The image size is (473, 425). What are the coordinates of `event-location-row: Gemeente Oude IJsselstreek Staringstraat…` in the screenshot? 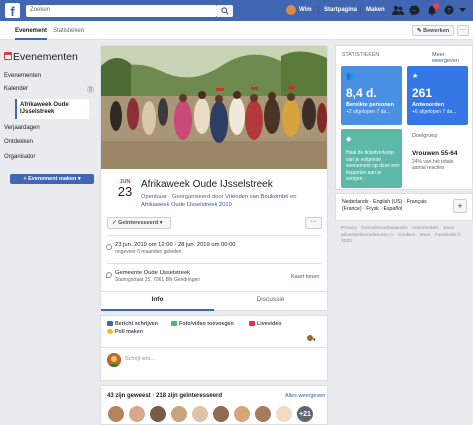 It's located at (157, 276).